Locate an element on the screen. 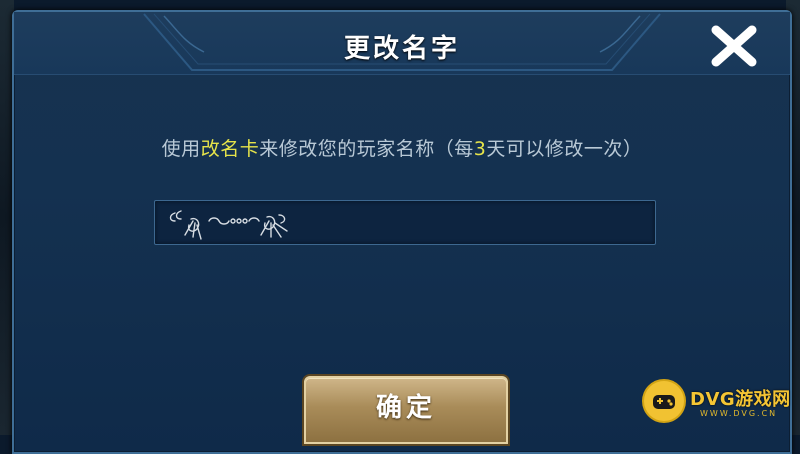 The height and width of the screenshot is (454, 800). info-suffix: 天可以修改一次） is located at coordinates (564, 149).